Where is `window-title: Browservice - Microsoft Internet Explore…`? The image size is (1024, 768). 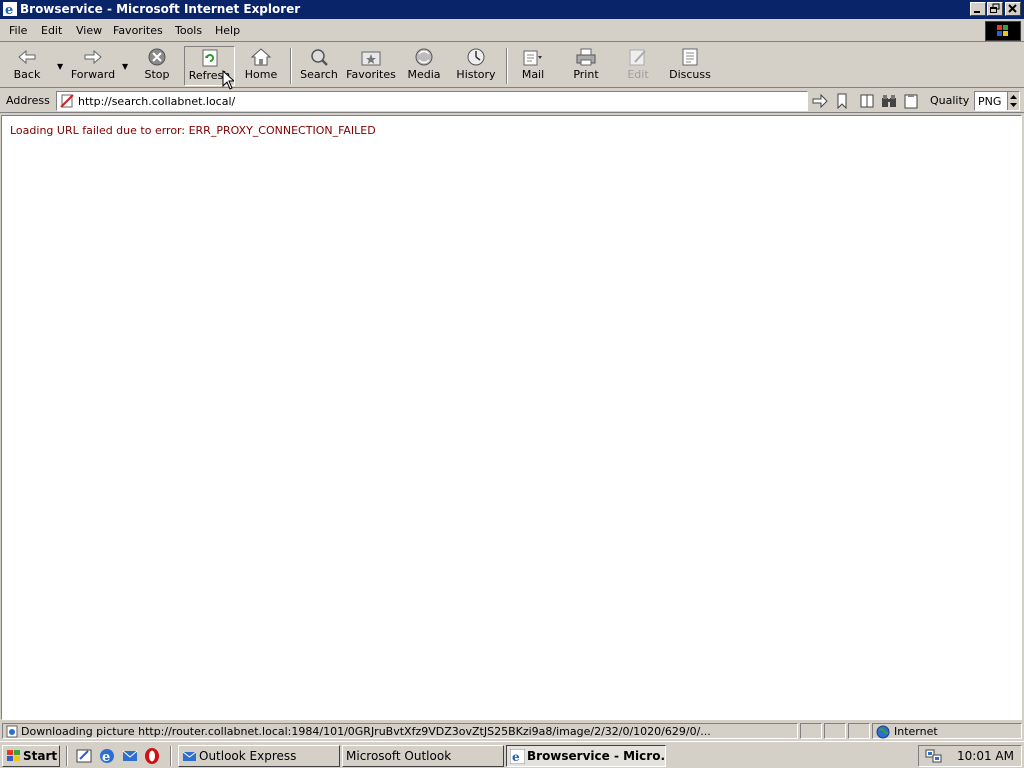 window-title: Browservice - Microsoft Internet Explore… is located at coordinates (160, 9).